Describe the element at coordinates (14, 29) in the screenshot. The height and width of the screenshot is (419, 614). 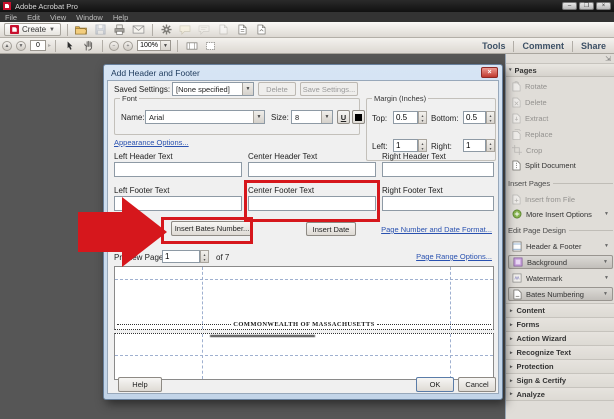
I see `create-pdf-icon` at that location.